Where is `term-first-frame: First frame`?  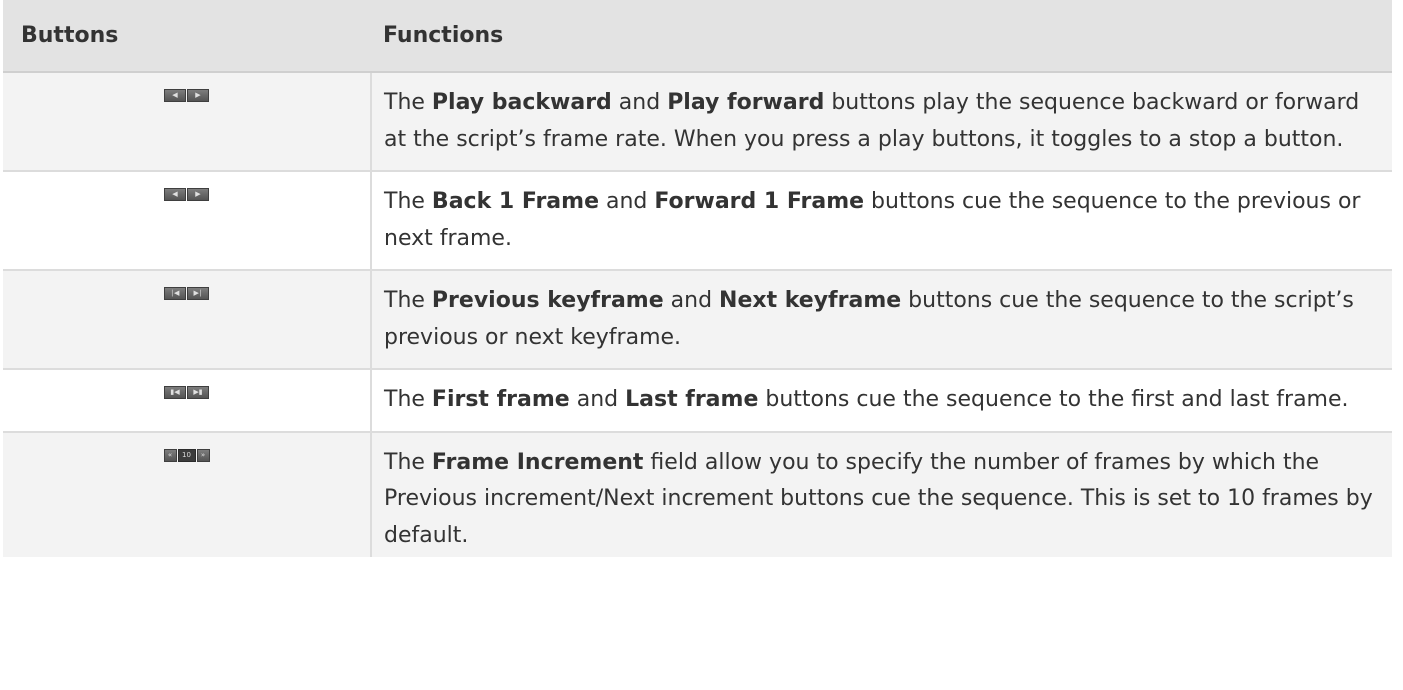
term-first-frame: First frame is located at coordinates (500, 399).